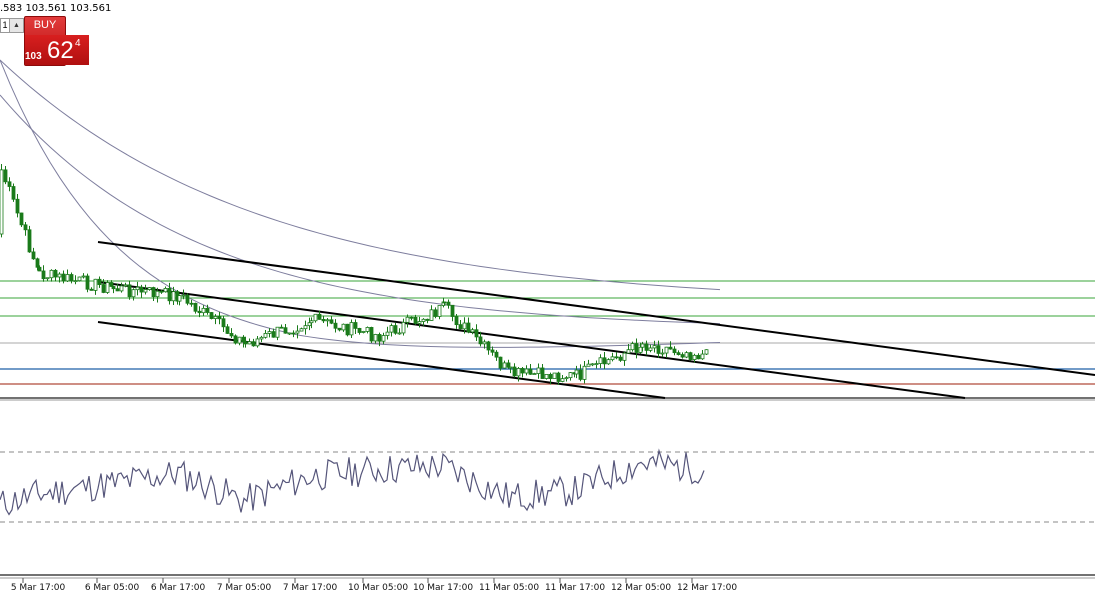  Describe the element at coordinates (178, 588) in the screenshot. I see `time-axis-label: 6 Mar 17:00` at that location.